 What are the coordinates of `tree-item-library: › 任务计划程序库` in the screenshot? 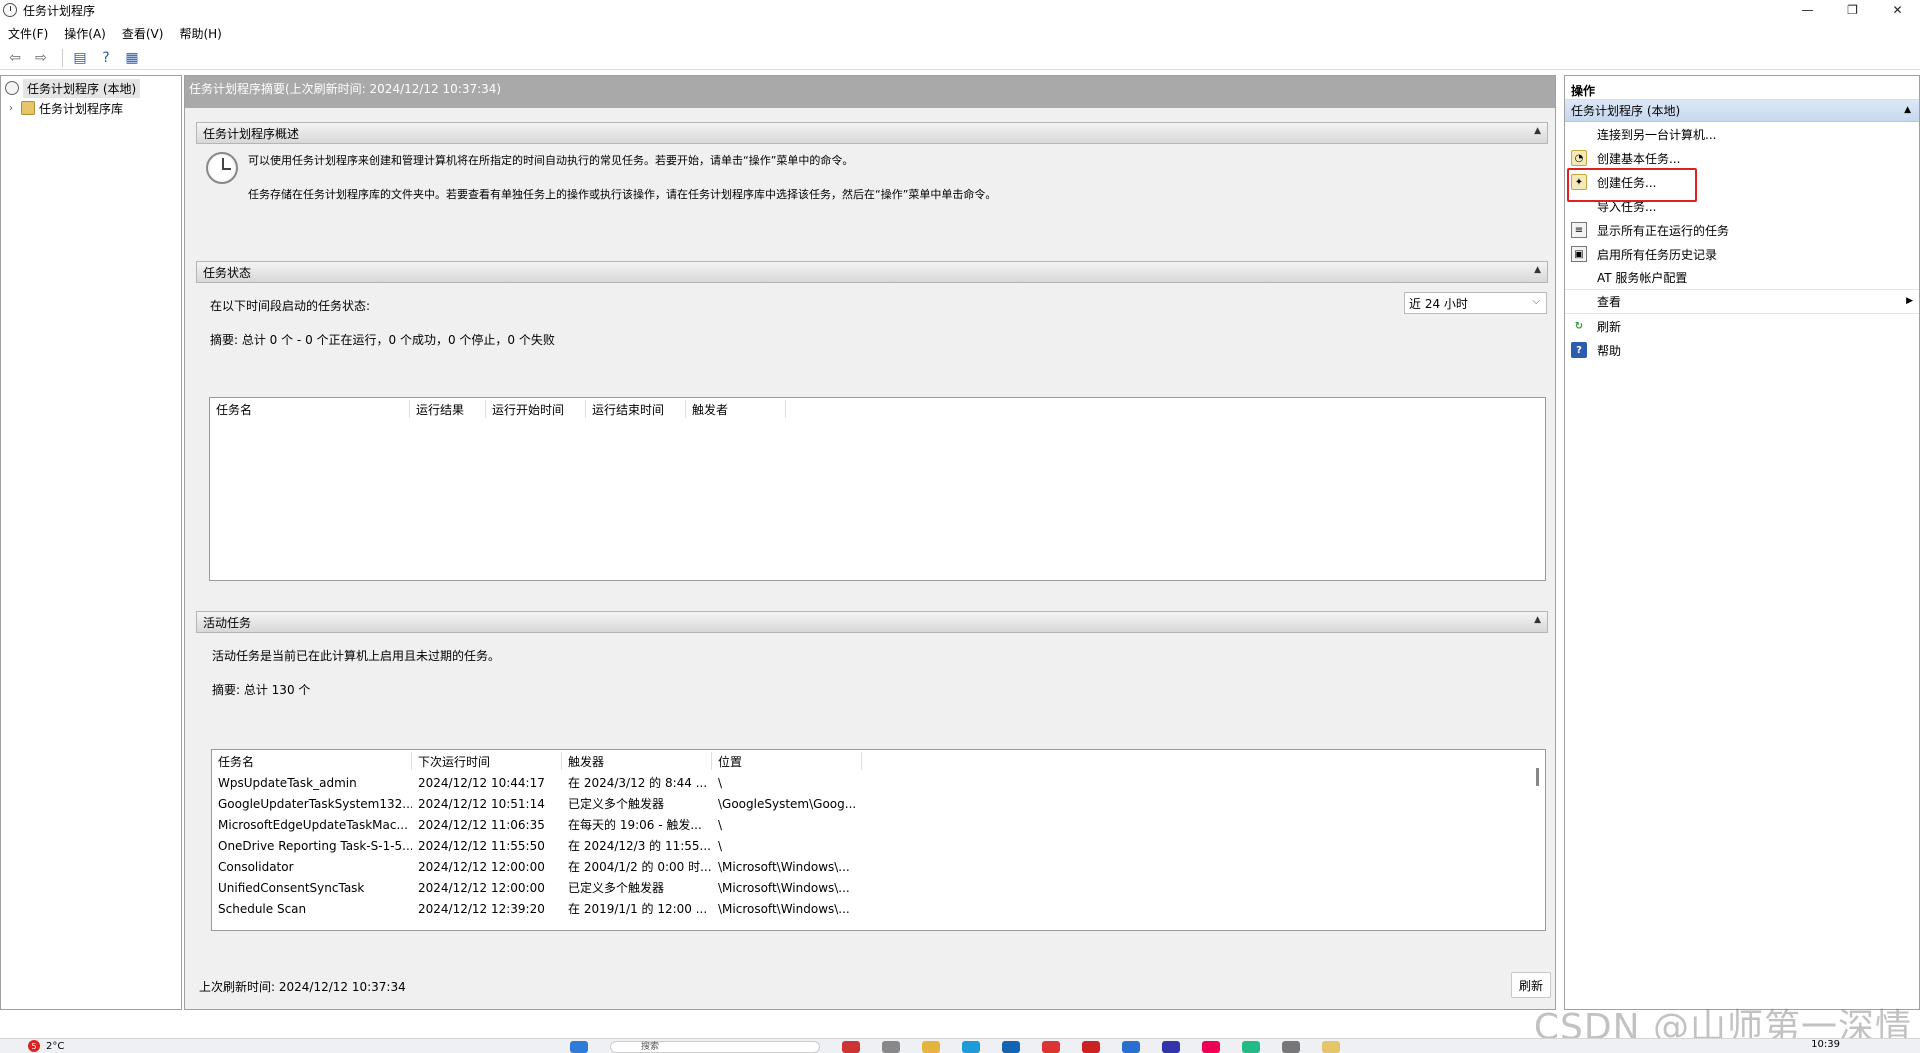 It's located at (91, 108).